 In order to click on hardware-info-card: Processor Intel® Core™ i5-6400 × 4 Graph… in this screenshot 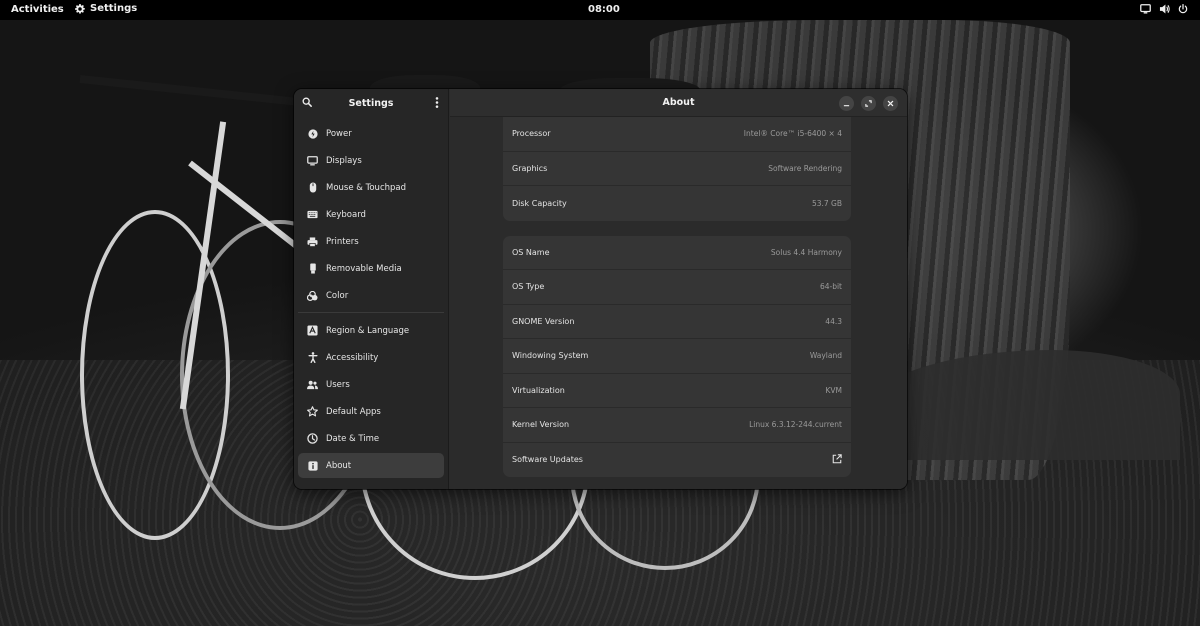, I will do `click(677, 169)`.